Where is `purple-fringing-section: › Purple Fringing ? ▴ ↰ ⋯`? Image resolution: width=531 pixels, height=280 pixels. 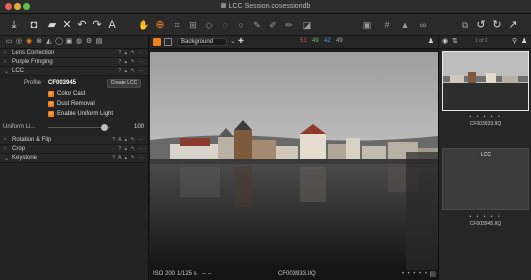 purple-fringing-section: › Purple Fringing ? ▴ ↰ ⋯ is located at coordinates (74, 62).